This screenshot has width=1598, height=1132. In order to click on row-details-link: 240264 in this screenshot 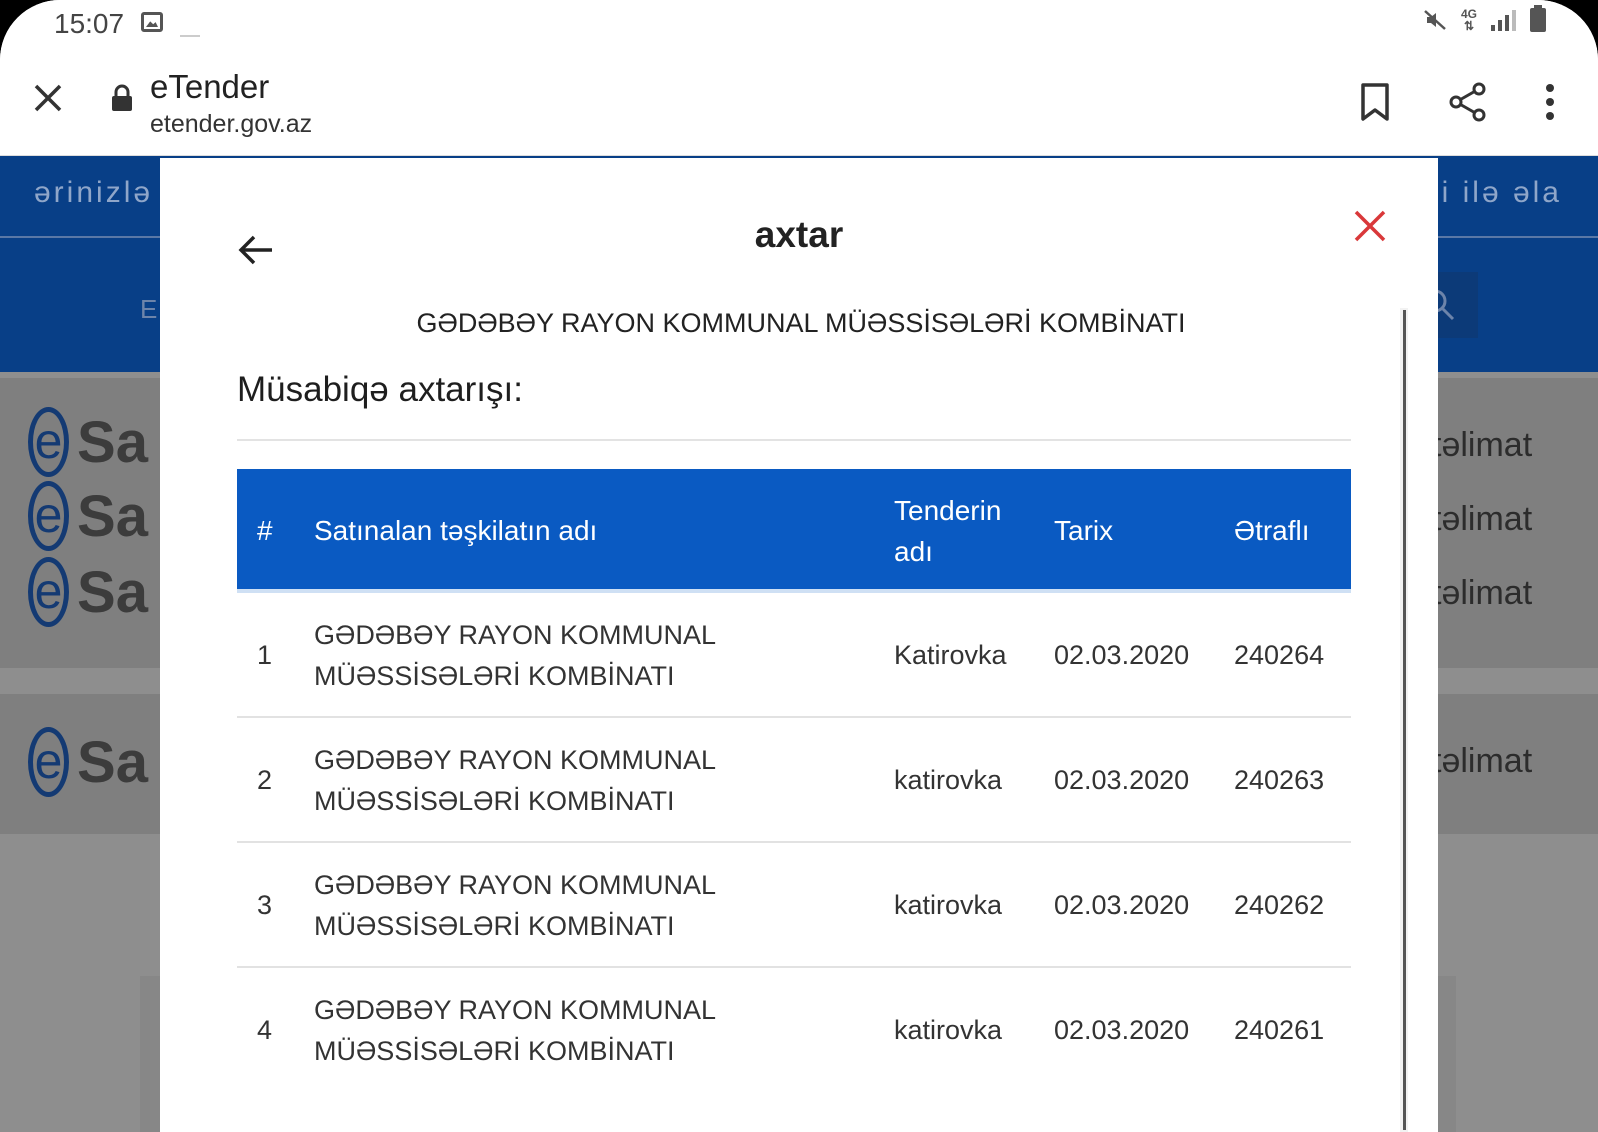, I will do `click(1279, 655)`.